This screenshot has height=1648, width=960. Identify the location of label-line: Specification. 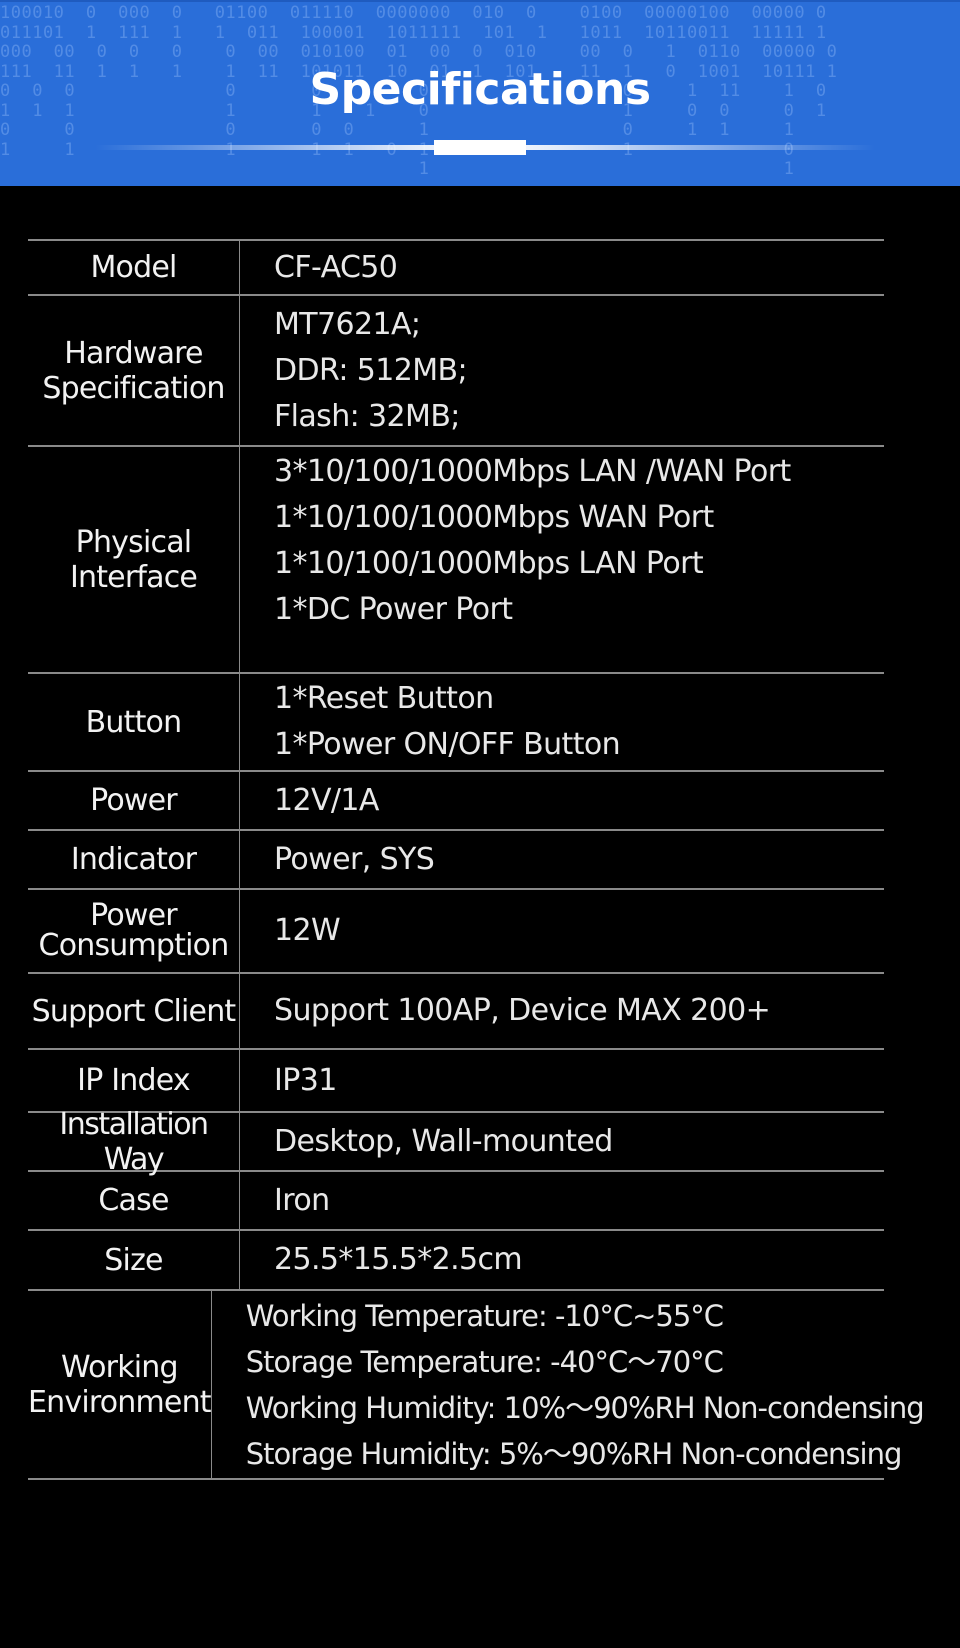
(133, 388).